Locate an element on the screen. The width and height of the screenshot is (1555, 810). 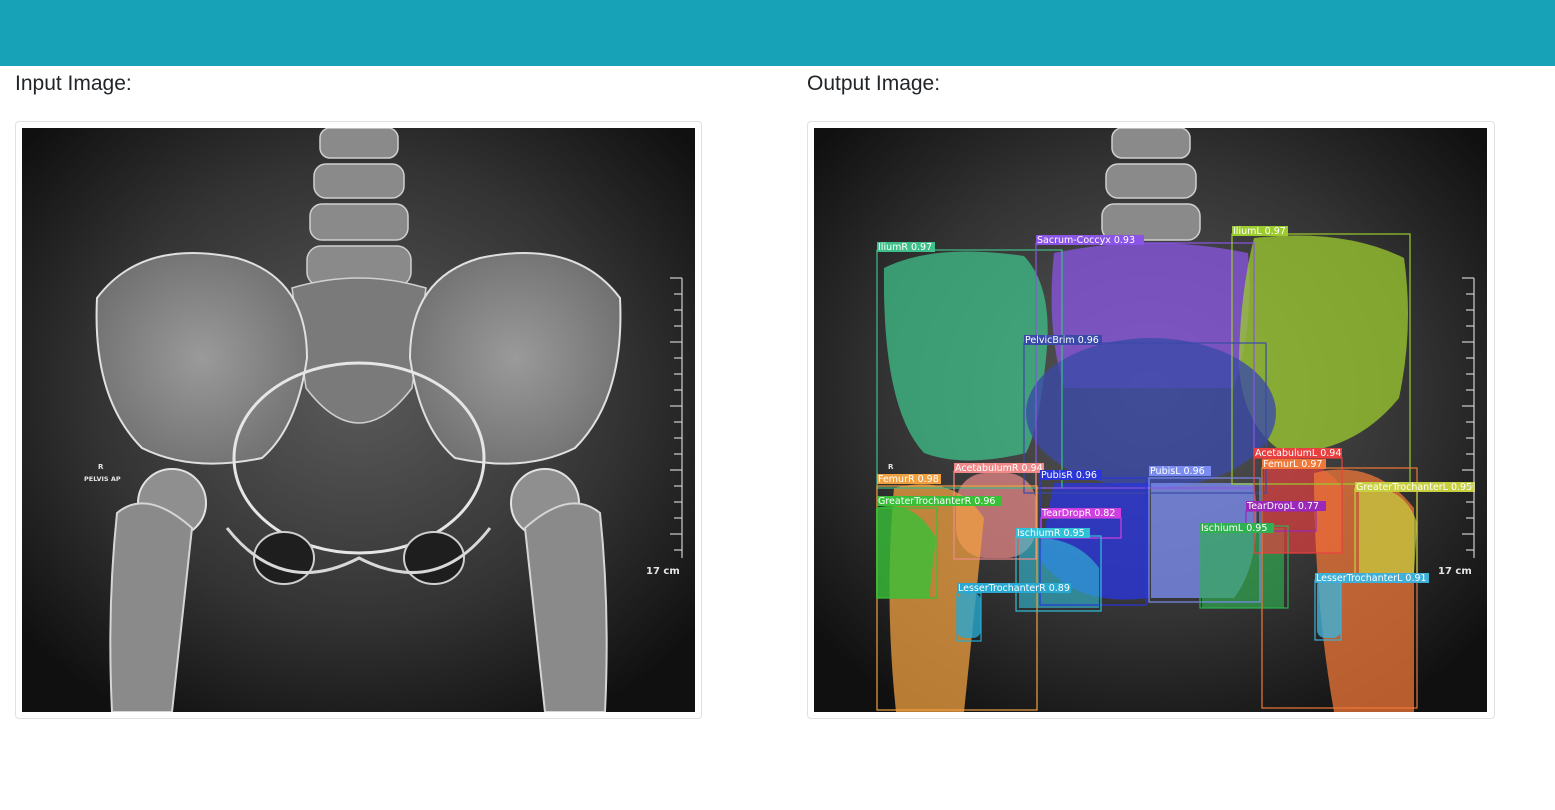
detection-label-femur-r: FemurR 0.98 is located at coordinates (908, 479).